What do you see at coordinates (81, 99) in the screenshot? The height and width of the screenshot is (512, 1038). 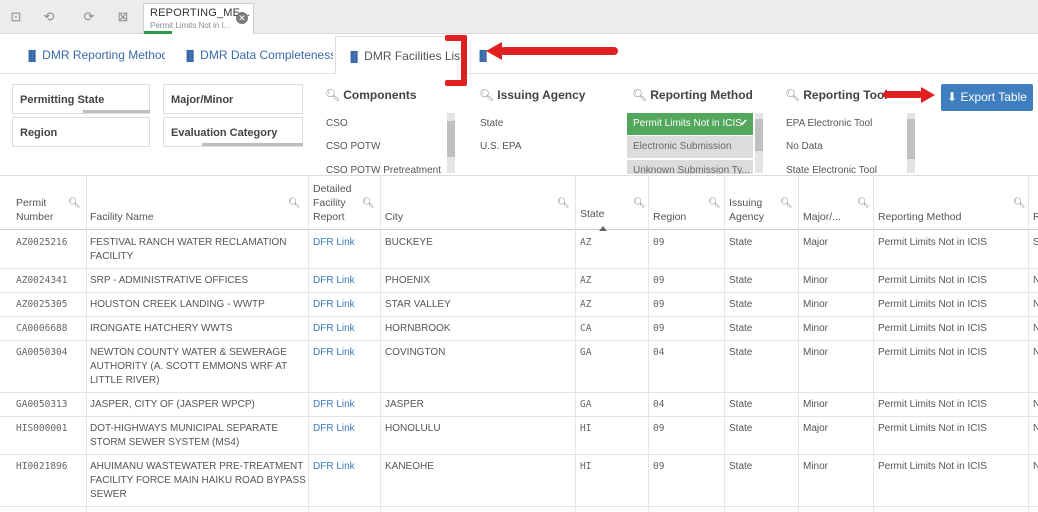 I see `filter-permitting-state: Permitting State` at bounding box center [81, 99].